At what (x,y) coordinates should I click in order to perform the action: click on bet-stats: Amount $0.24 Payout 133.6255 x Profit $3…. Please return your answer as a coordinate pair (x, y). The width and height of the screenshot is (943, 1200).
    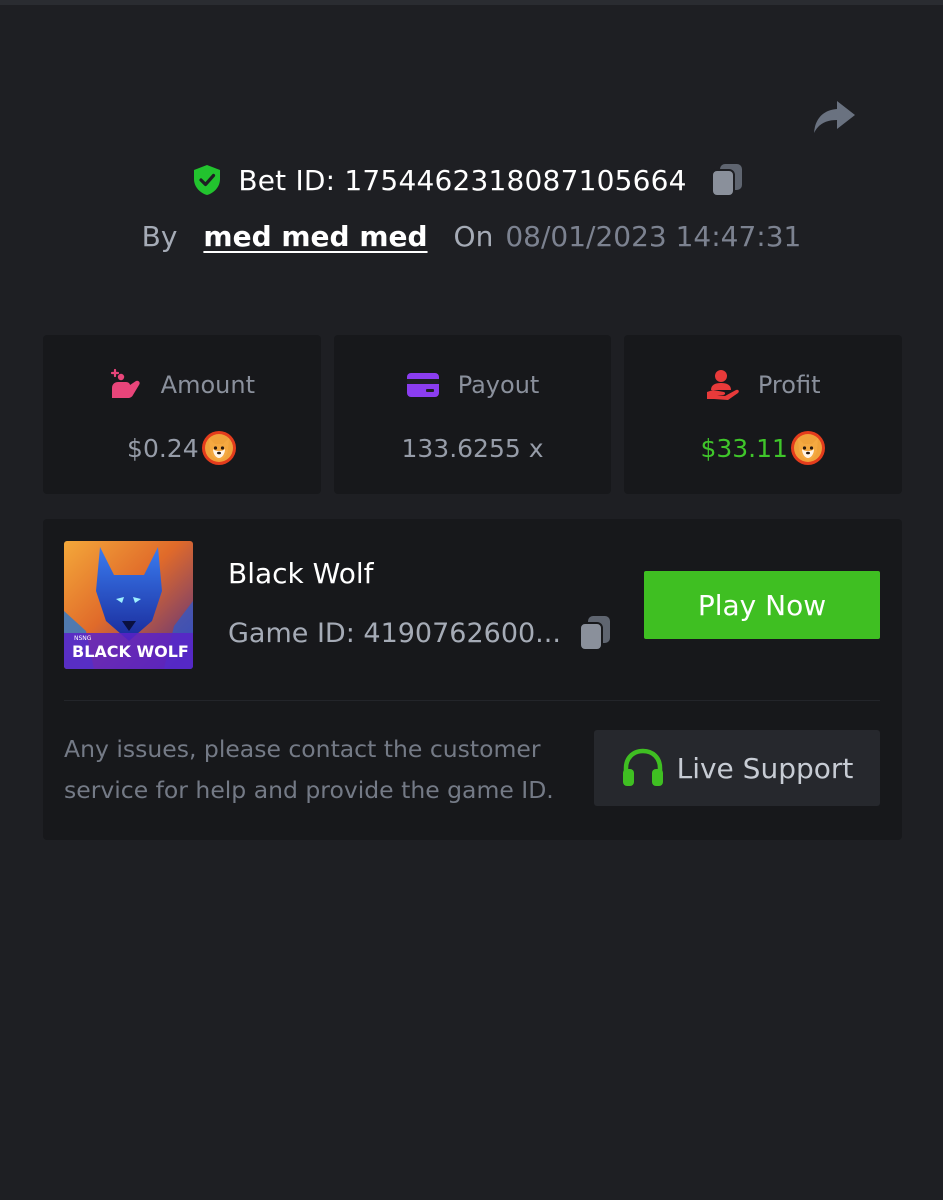
    Looking at the image, I should click on (473, 414).